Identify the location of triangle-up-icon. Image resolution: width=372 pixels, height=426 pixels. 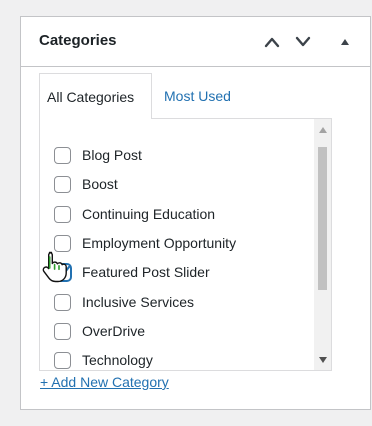
(345, 42).